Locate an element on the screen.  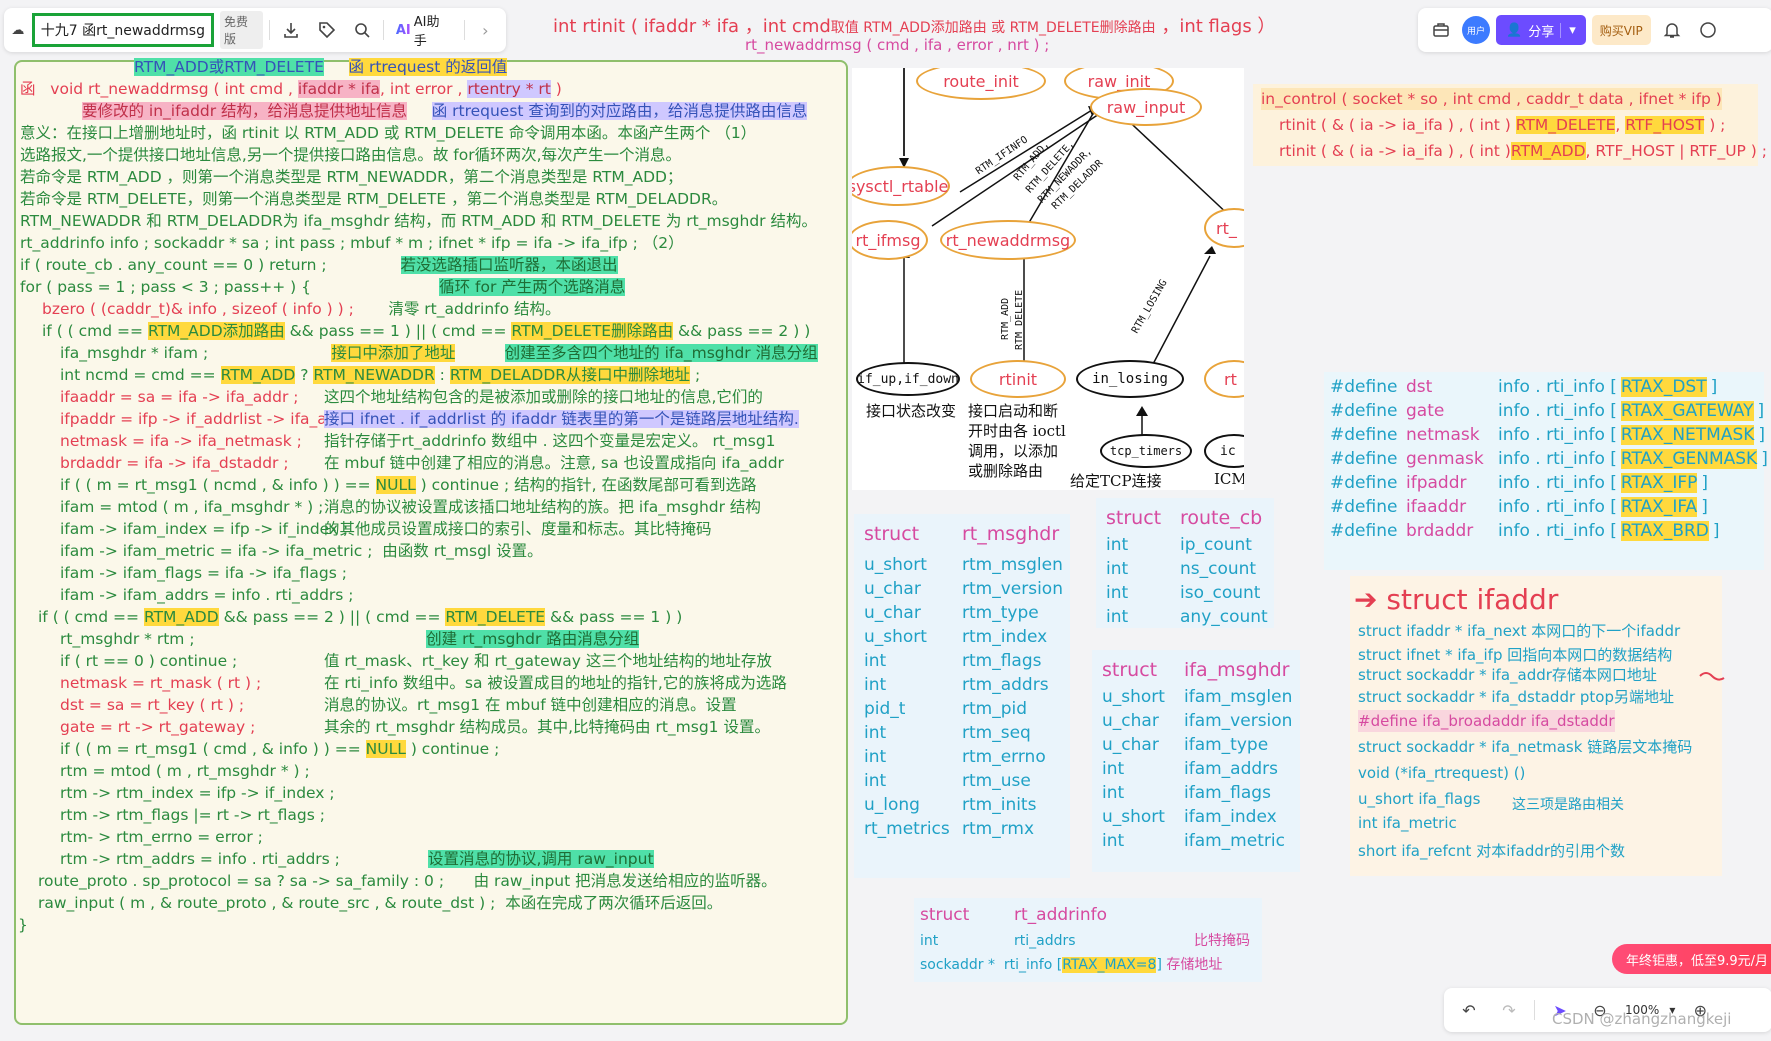
struct-field-name: ifam_addrs is located at coordinates (1231, 769).